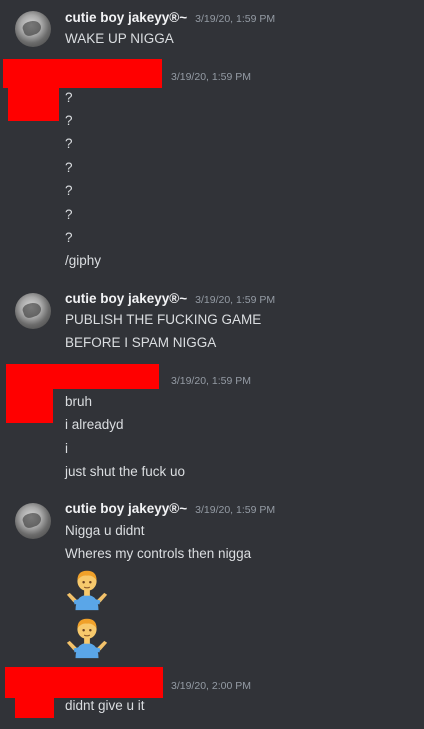 The image size is (424, 729). I want to click on message-text: just shut the fuck uo, so click(125, 471).